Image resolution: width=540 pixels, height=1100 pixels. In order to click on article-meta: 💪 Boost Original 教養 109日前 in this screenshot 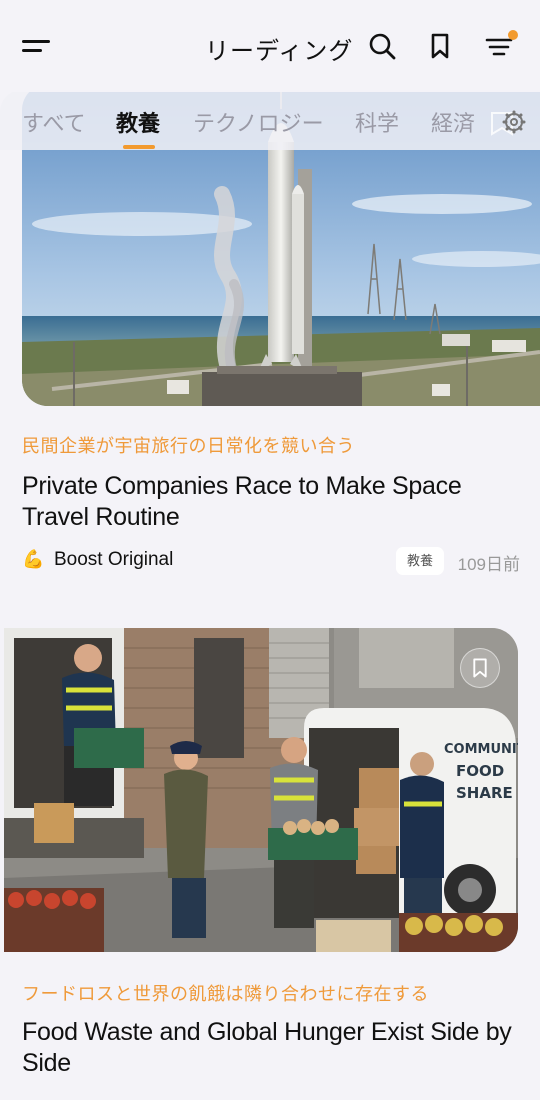, I will do `click(271, 562)`.